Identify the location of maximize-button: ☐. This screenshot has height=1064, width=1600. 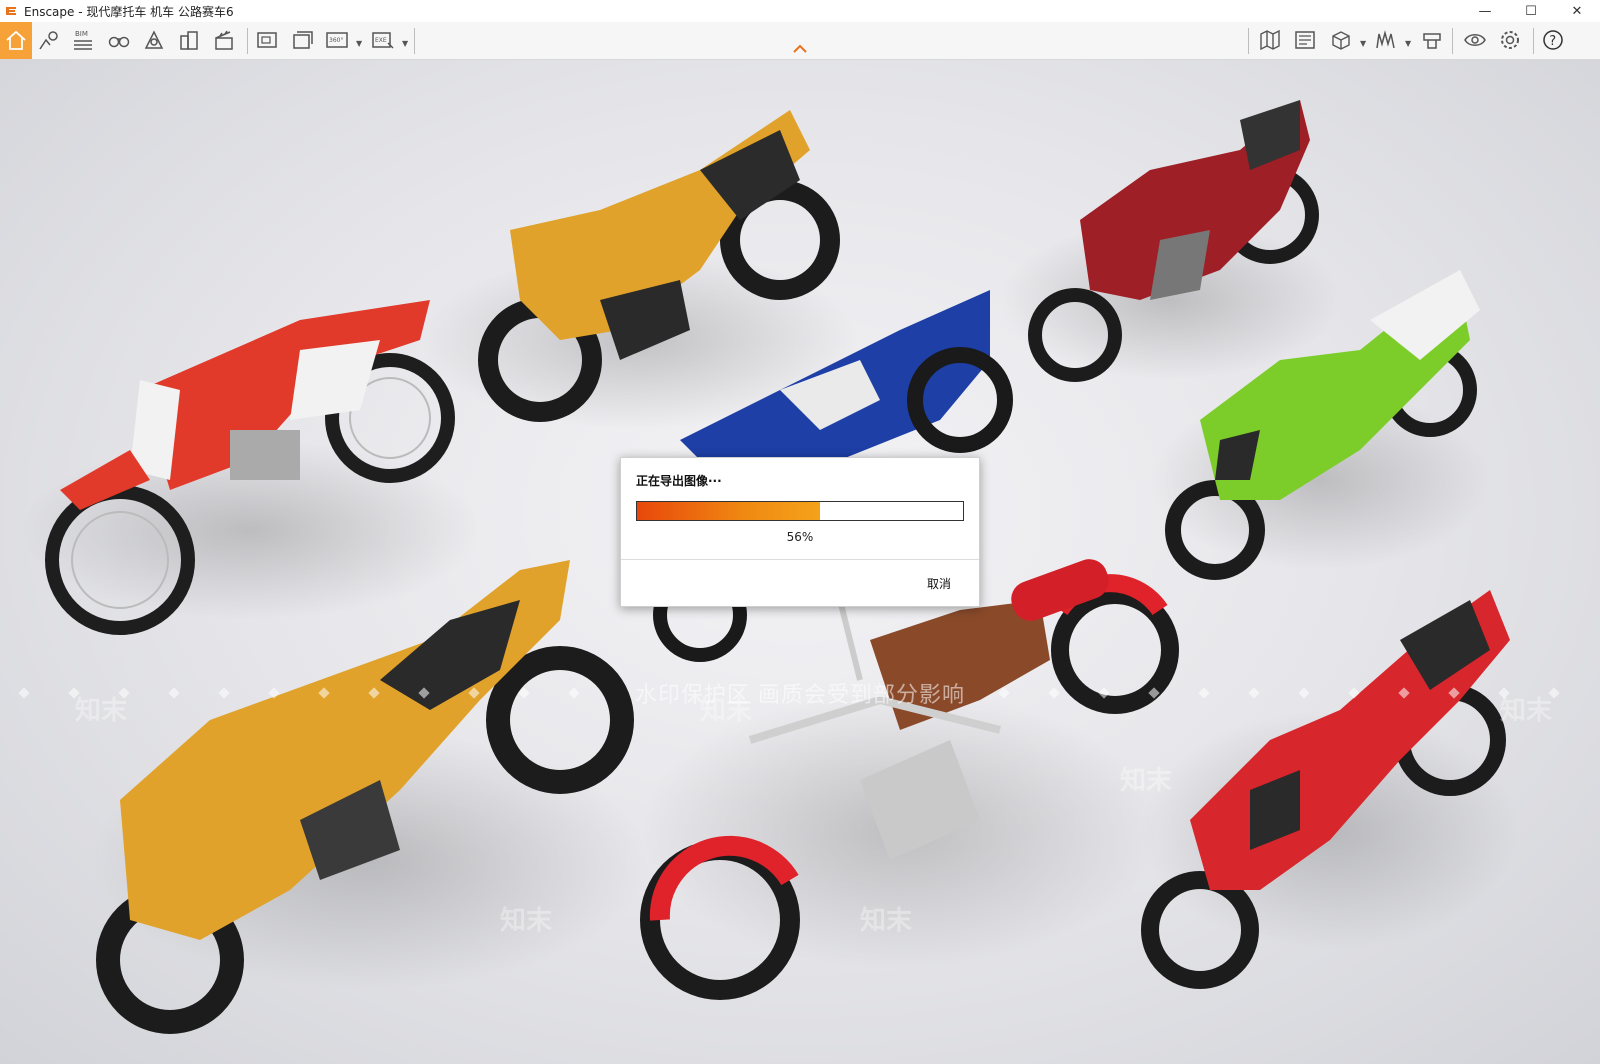
(1531, 11).